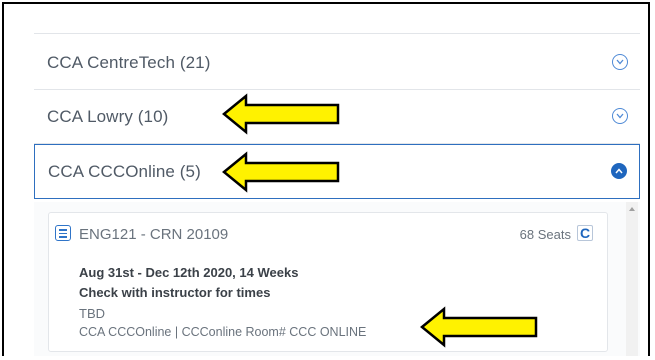 This screenshot has height=360, width=655. Describe the element at coordinates (189, 272) in the screenshot. I see `section-dates: Aug 31st - Dec 12th 2020, 14 Weeks` at that location.